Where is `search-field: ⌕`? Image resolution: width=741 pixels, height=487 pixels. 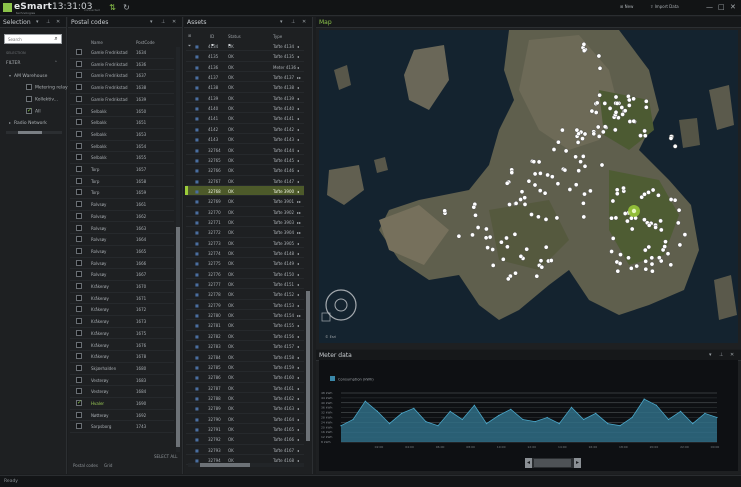 search-field: ⌕ is located at coordinates (33, 39).